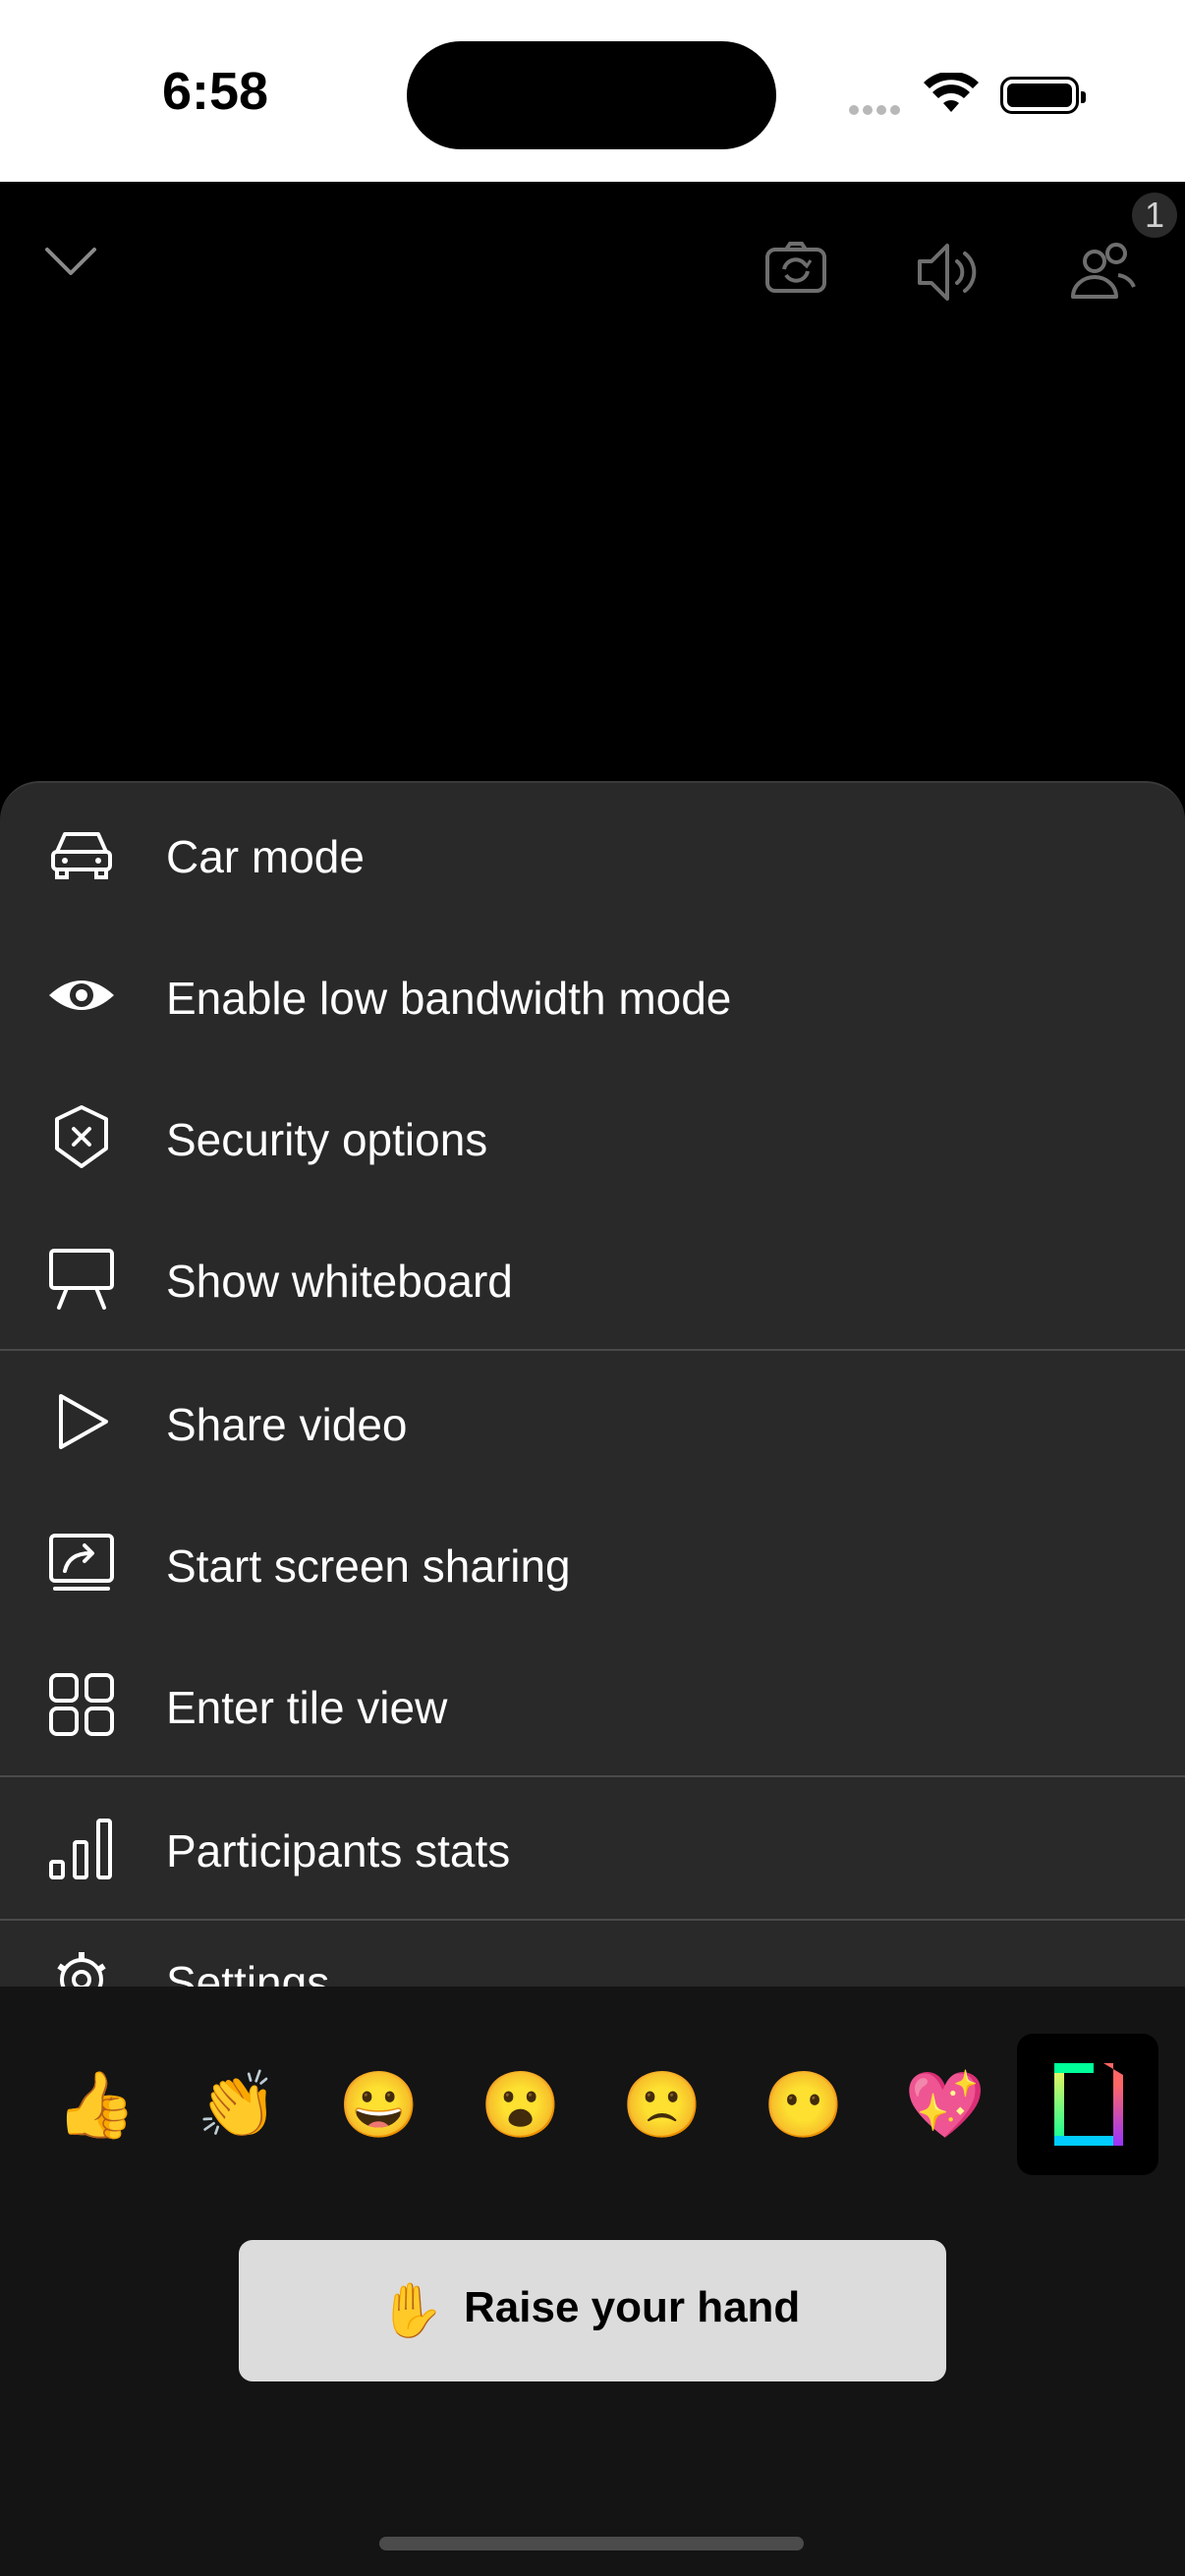 Image resolution: width=1185 pixels, height=2576 pixels. Describe the element at coordinates (945, 2104) in the screenshot. I see `reaction-sparkling-heart: 💖` at that location.